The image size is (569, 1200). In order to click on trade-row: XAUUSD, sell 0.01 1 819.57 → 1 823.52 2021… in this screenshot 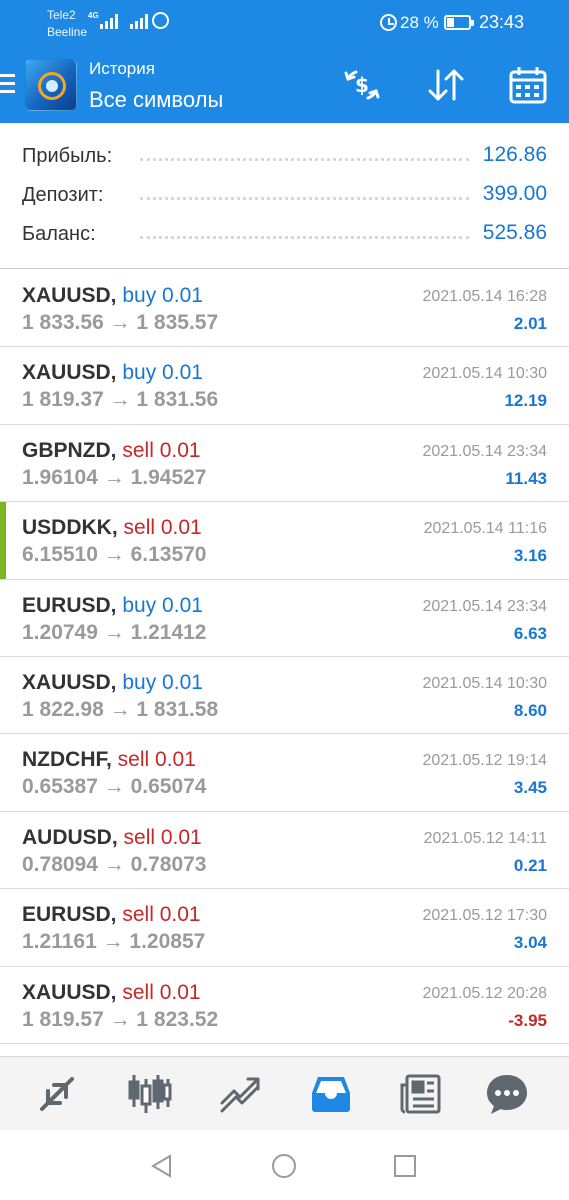, I will do `click(284, 1005)`.